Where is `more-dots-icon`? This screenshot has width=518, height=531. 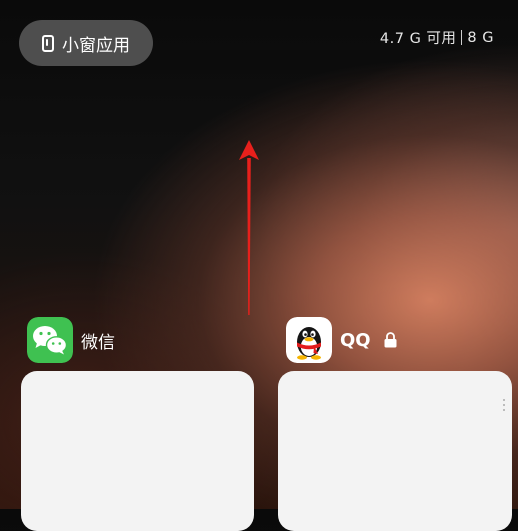
more-dots-icon is located at coordinates (504, 405).